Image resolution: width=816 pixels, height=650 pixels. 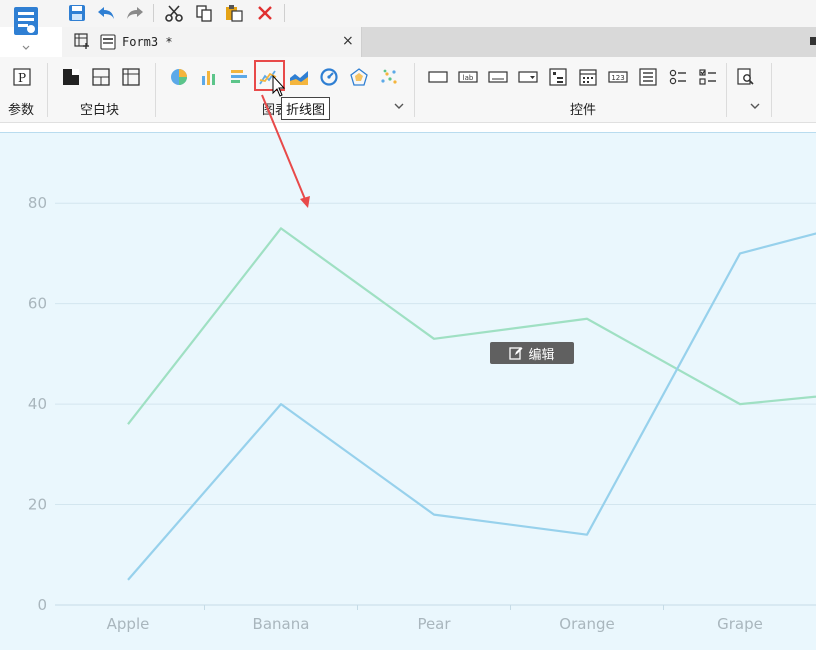 What do you see at coordinates (528, 77) in the screenshot?
I see `dropdown-widget-icon` at bounding box center [528, 77].